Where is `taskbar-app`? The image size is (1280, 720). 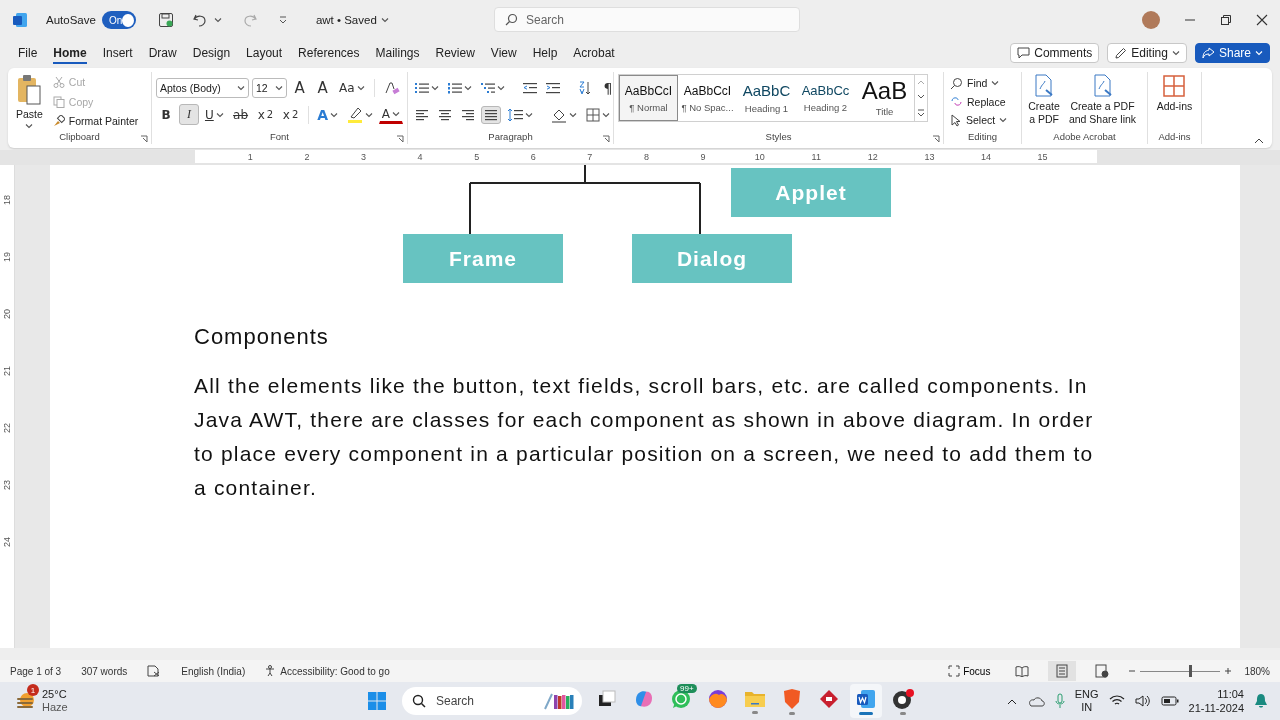
taskbar-app is located at coordinates (866, 701).